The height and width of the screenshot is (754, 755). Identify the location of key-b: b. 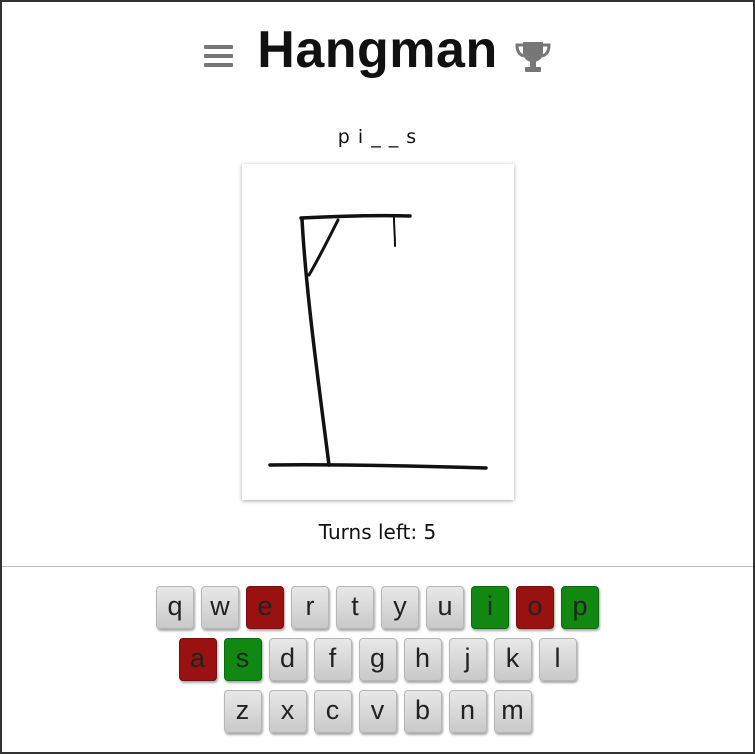
(422, 711).